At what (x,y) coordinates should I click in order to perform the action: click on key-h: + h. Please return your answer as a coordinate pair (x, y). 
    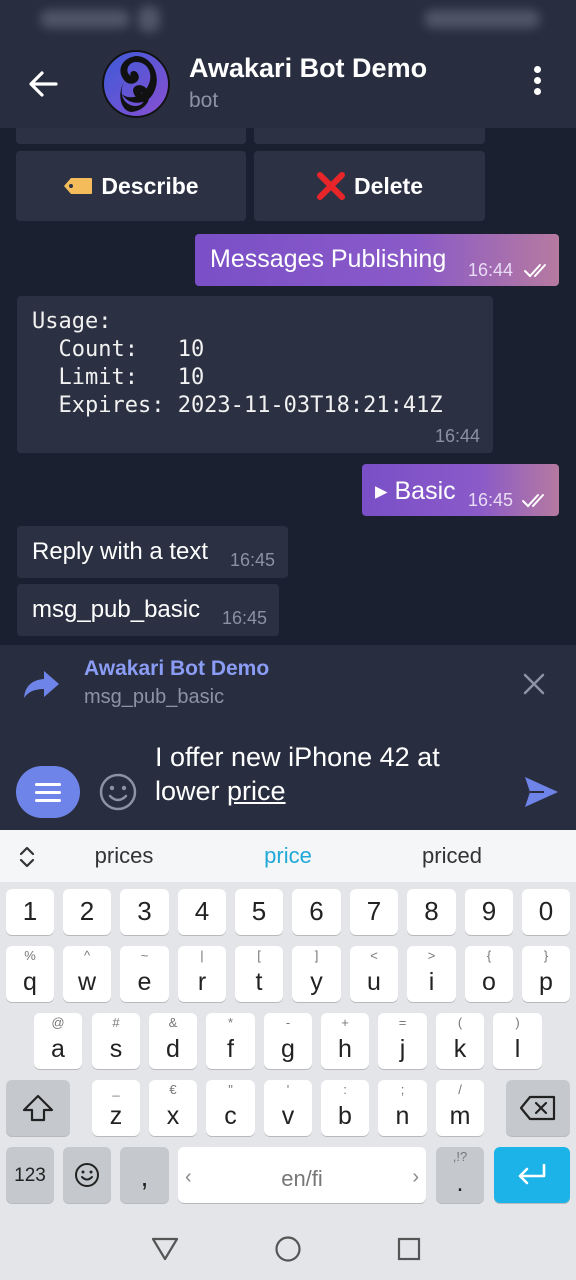
    Looking at the image, I should click on (345, 1041).